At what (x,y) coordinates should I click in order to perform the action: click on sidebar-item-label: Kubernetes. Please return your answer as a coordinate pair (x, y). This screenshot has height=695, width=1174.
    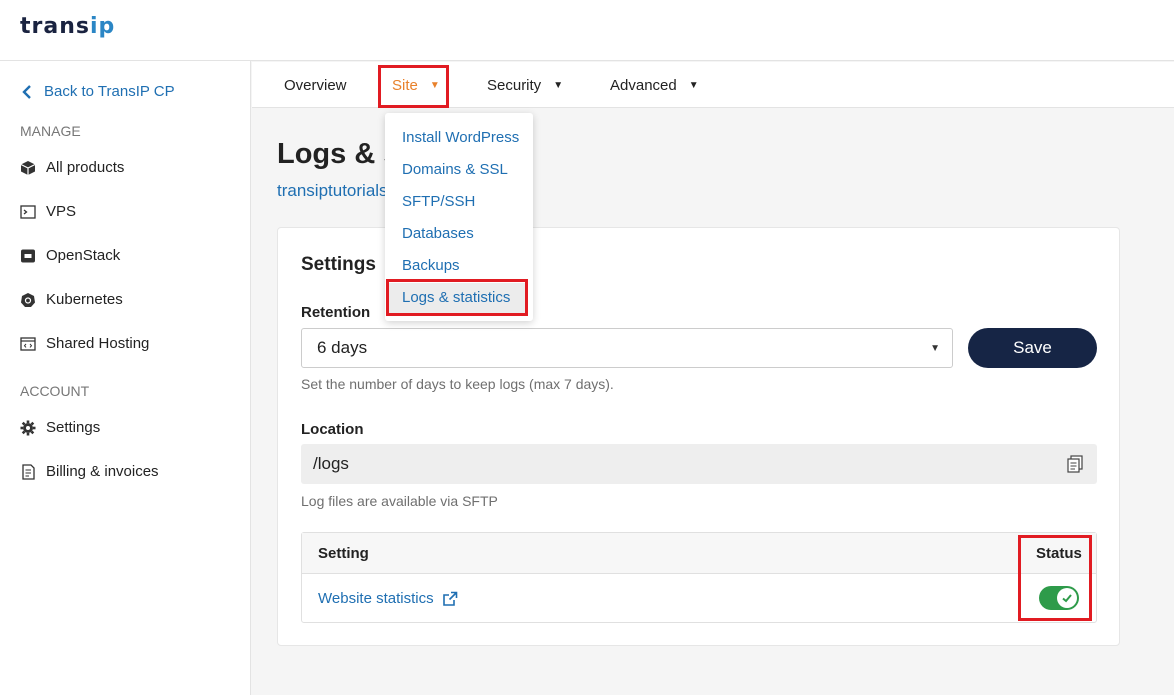
    Looking at the image, I should click on (84, 299).